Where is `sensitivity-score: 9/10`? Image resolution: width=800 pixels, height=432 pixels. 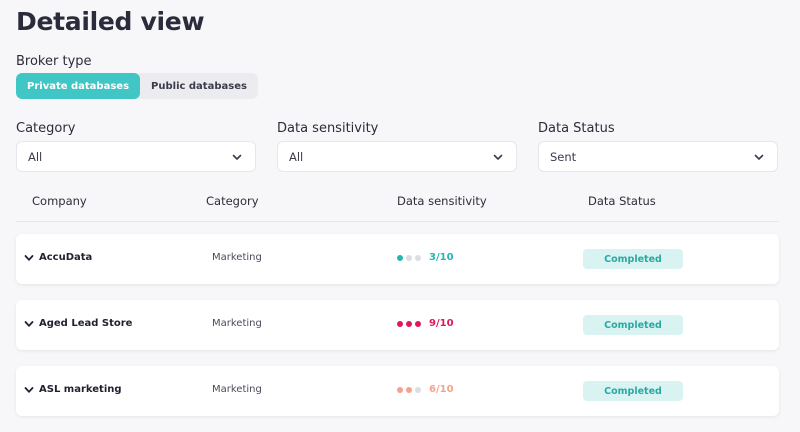 sensitivity-score: 9/10 is located at coordinates (441, 323).